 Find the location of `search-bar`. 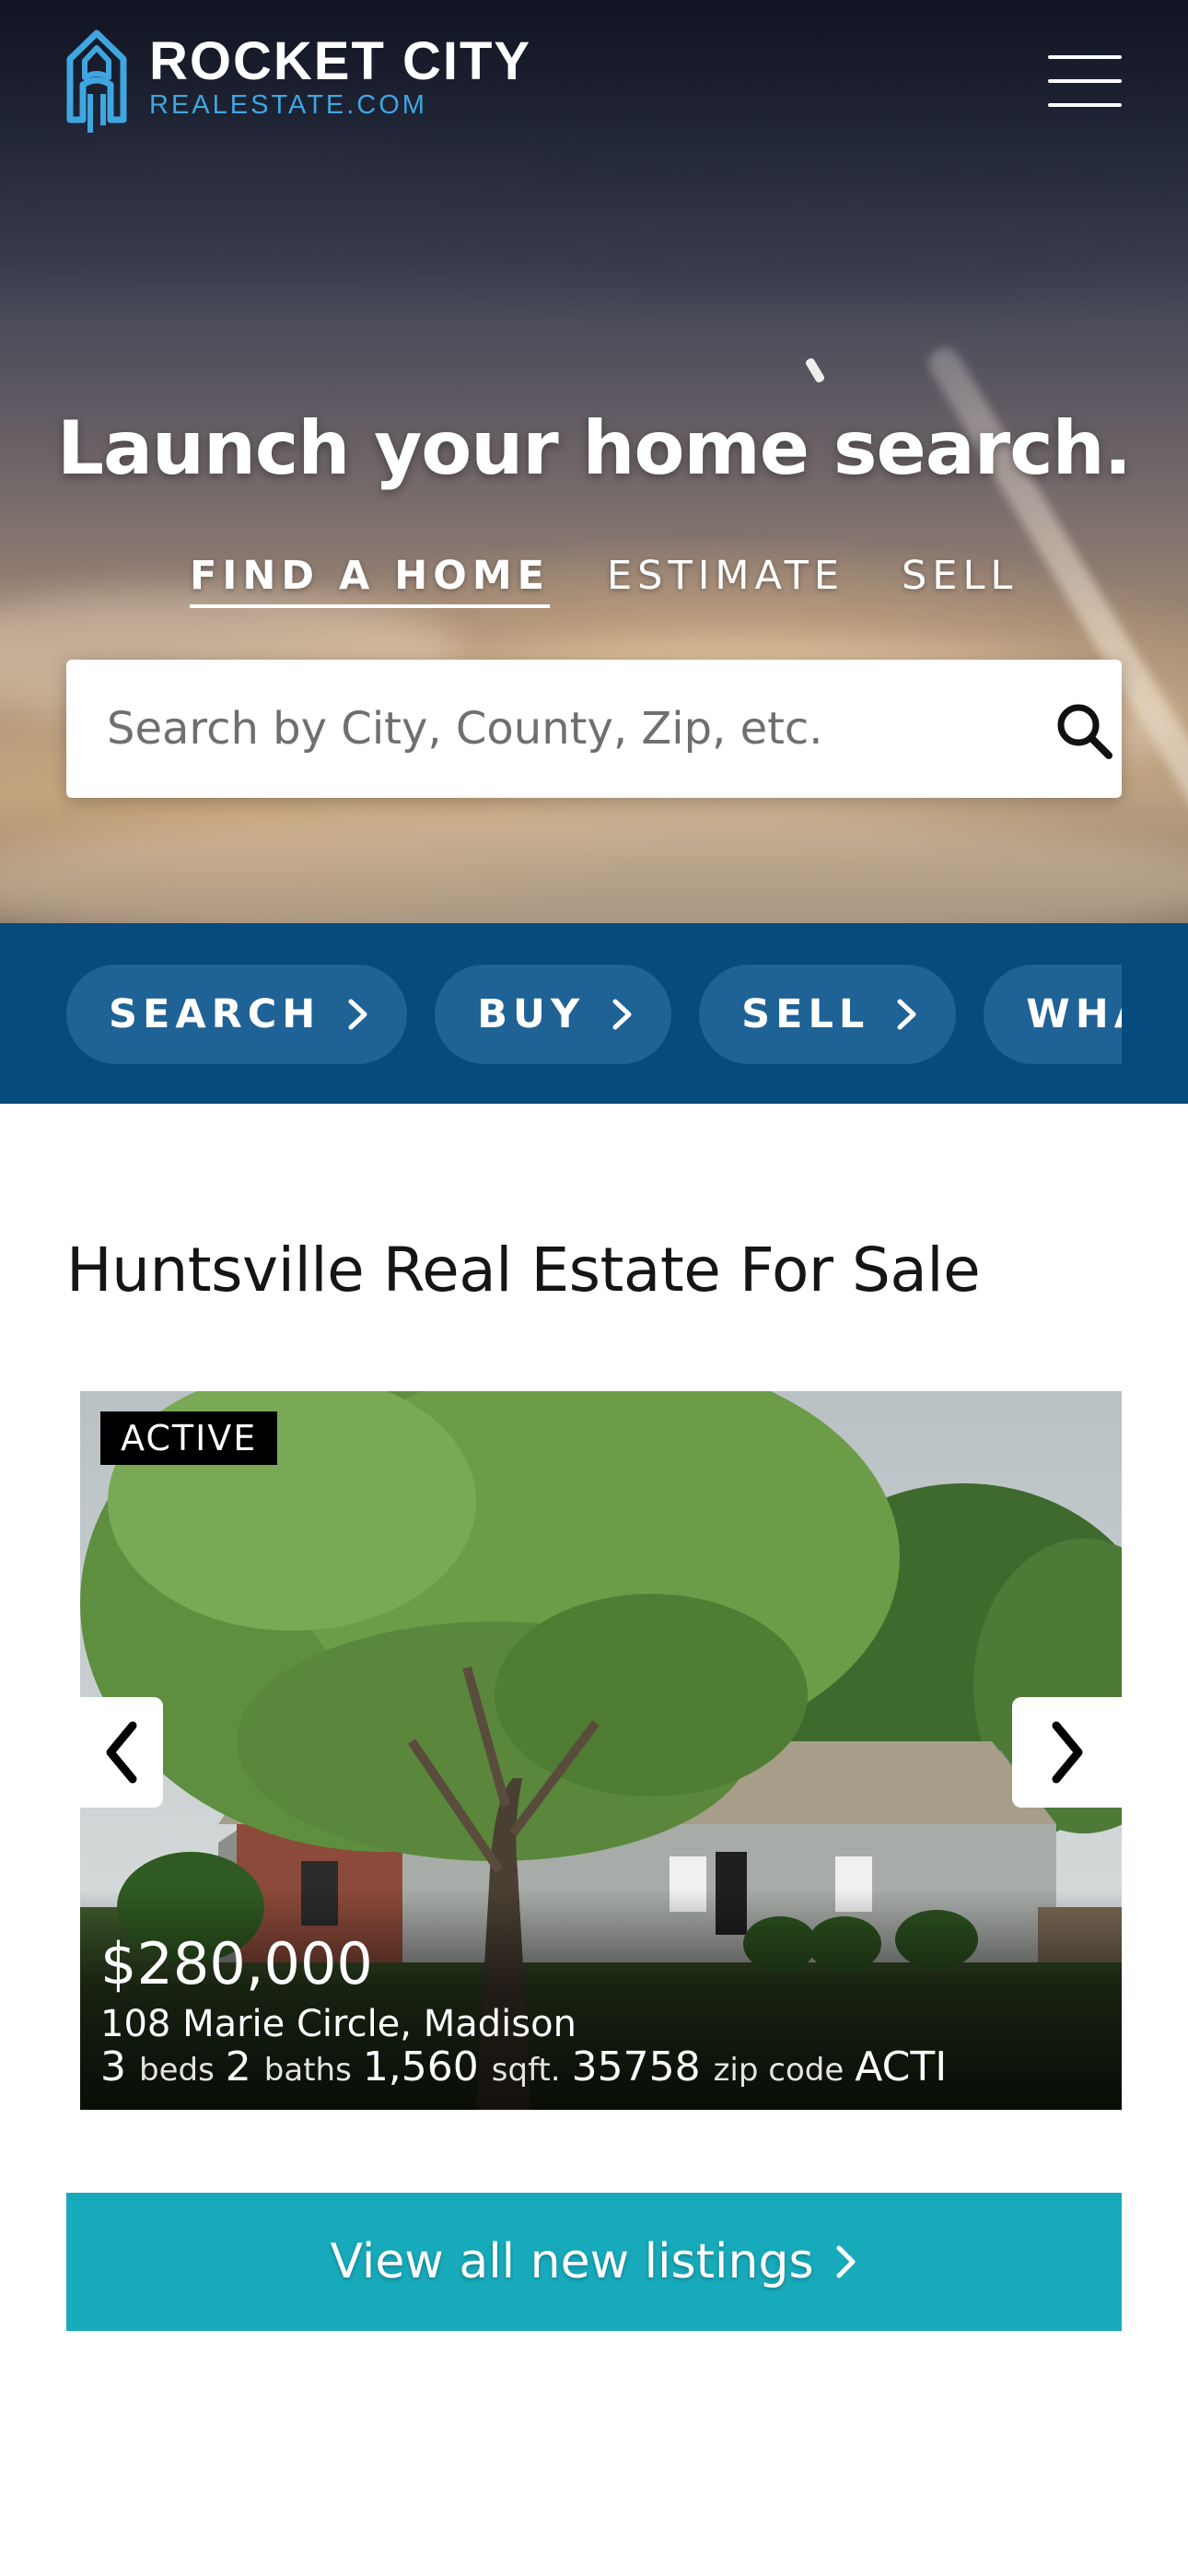

search-bar is located at coordinates (594, 729).